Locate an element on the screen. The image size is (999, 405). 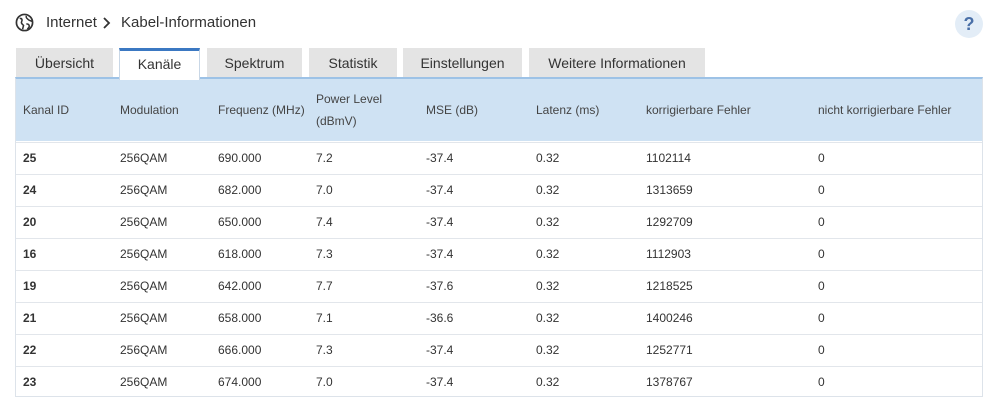
cell-korrigierbare-fehler: 1102114 is located at coordinates (668, 158).